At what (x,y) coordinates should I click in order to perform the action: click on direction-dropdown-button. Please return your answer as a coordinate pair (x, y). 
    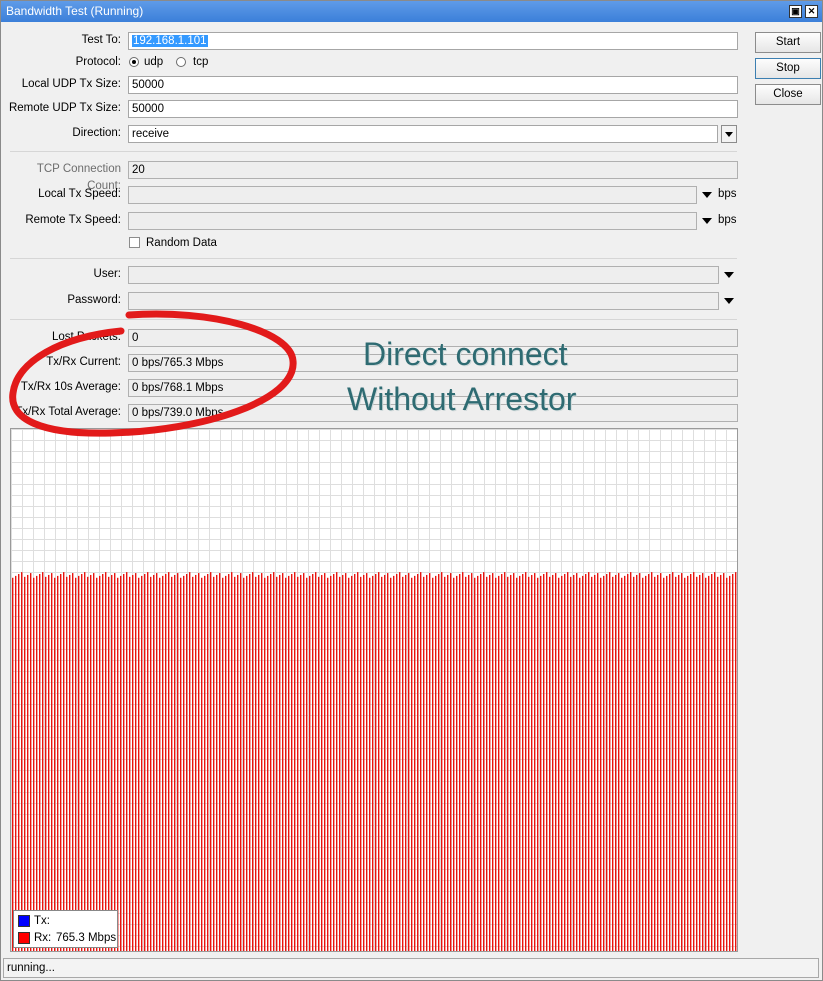
    Looking at the image, I should click on (729, 134).